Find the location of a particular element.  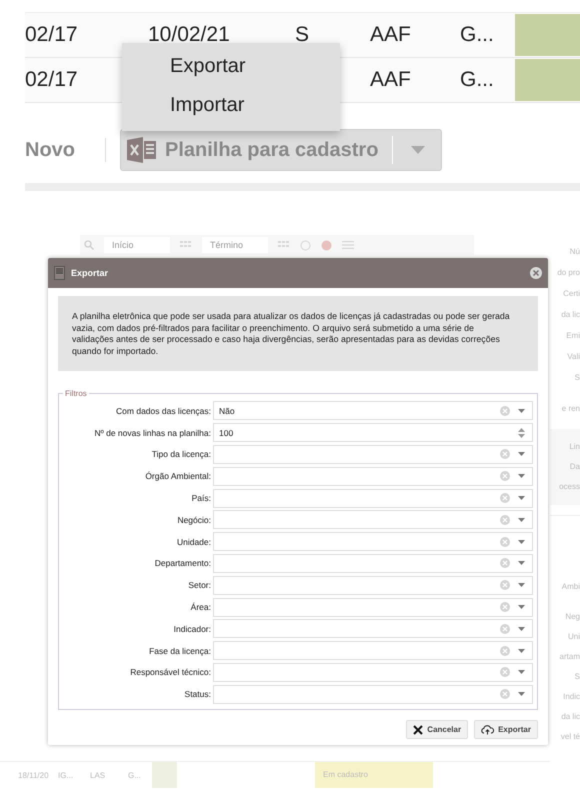

field-label: Com dados das licenças: is located at coordinates (163, 411).